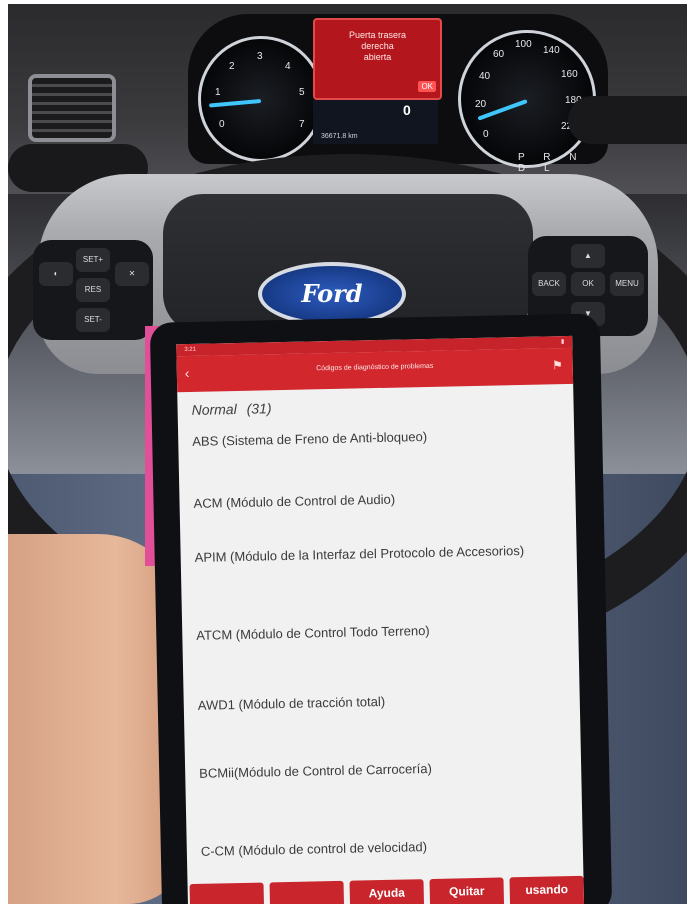 Image resolution: width=695 pixels, height=908 pixels. I want to click on tachometer-needle, so click(235, 103).